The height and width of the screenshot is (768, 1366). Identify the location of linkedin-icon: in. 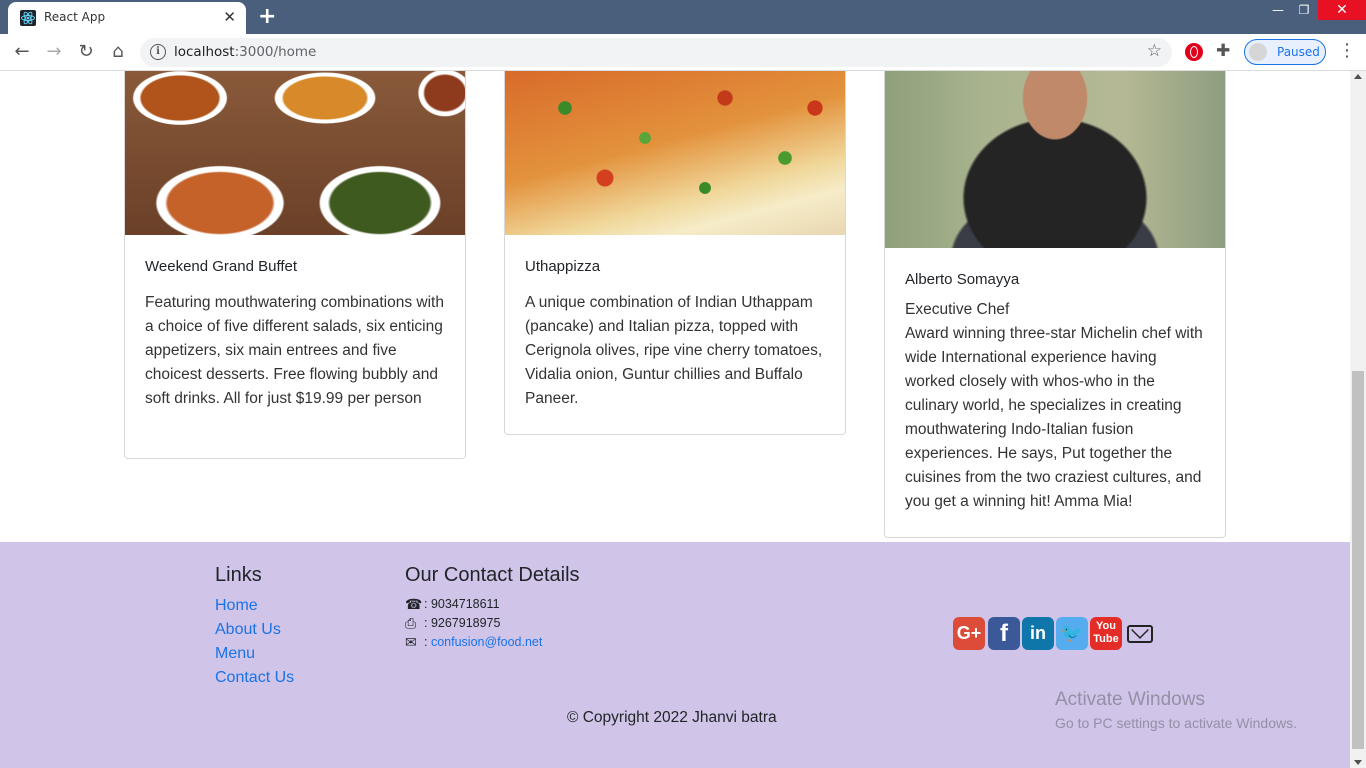
(1038, 633).